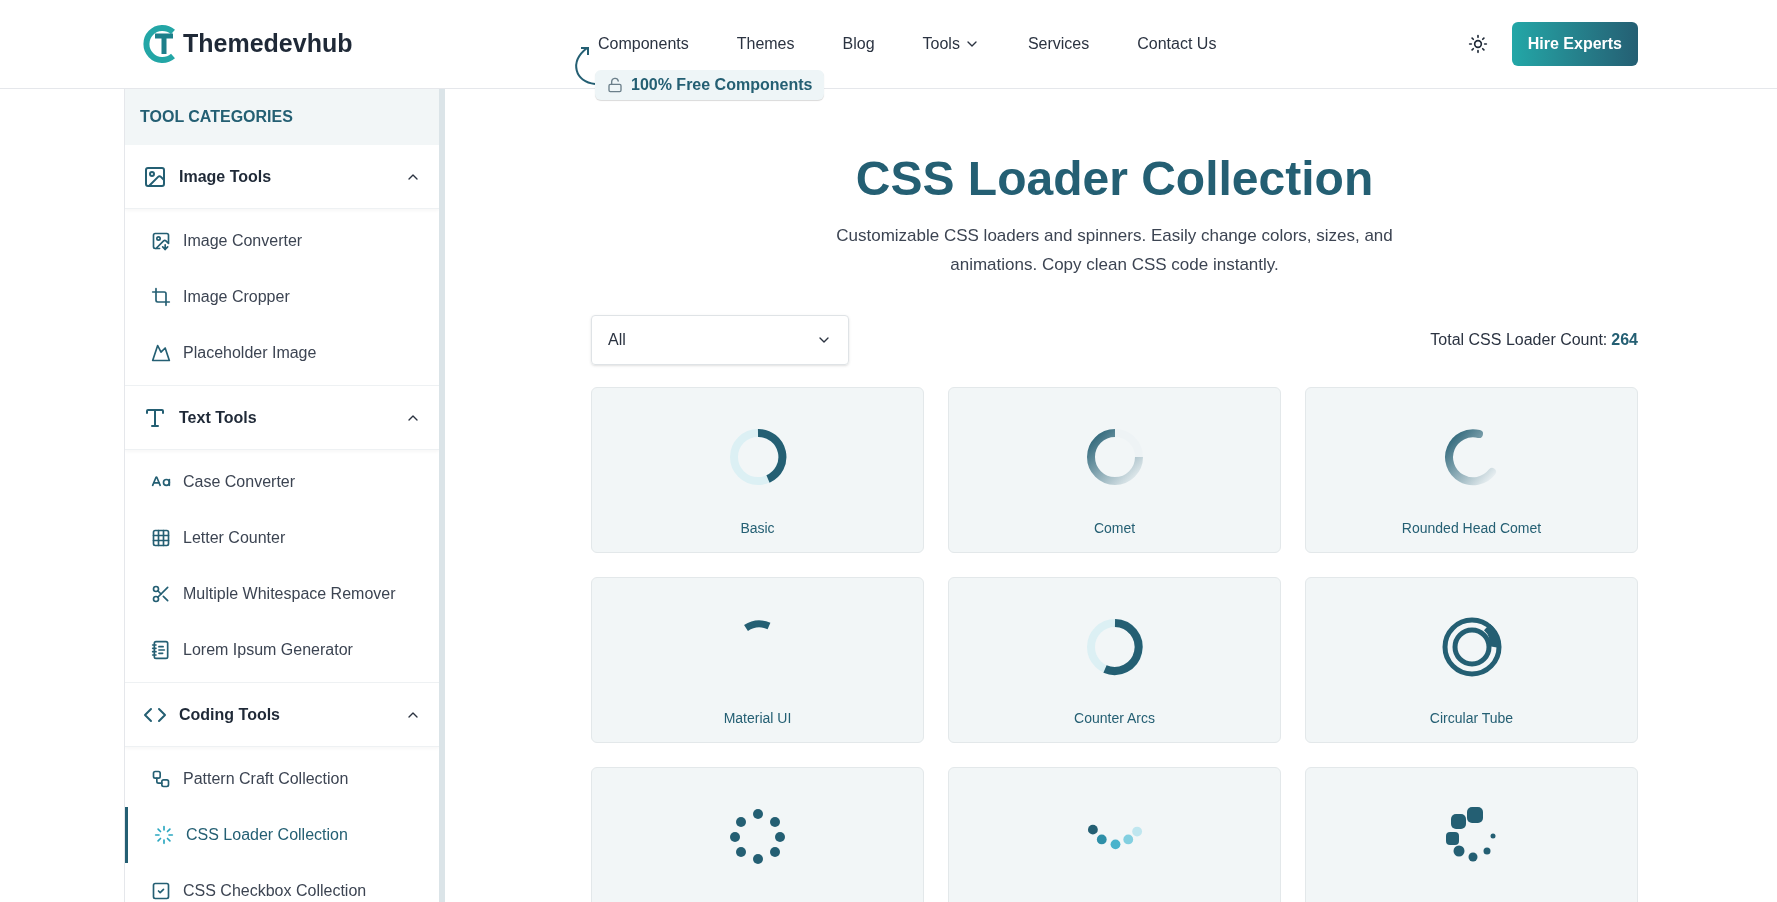 This screenshot has height=902, width=1777. Describe the element at coordinates (1471, 718) in the screenshot. I see `loader-name: Circular Tube` at that location.